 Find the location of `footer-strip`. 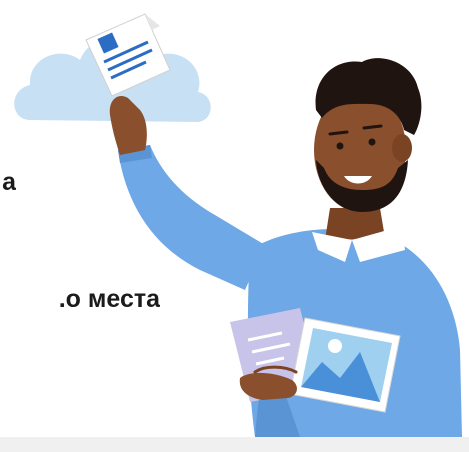

footer-strip is located at coordinates (234, 444).